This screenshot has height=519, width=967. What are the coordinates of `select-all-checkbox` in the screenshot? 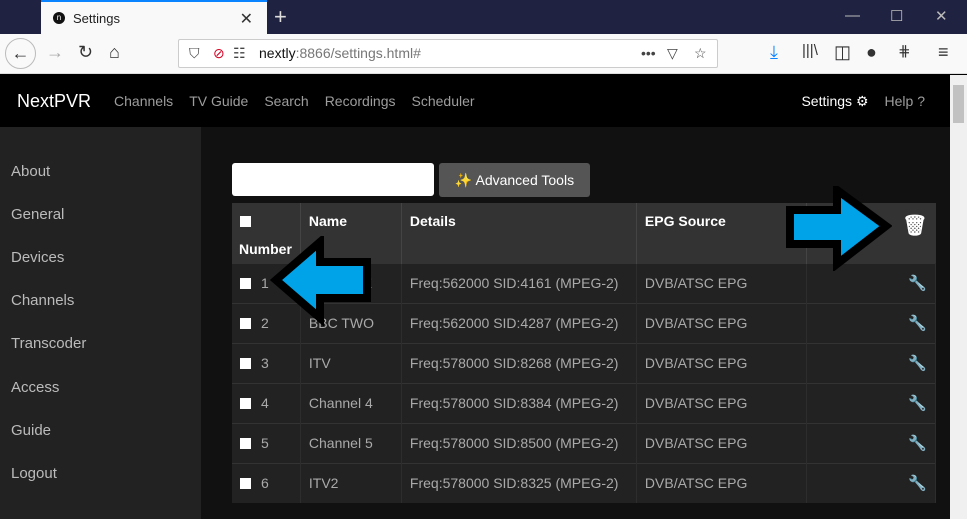 It's located at (245, 221).